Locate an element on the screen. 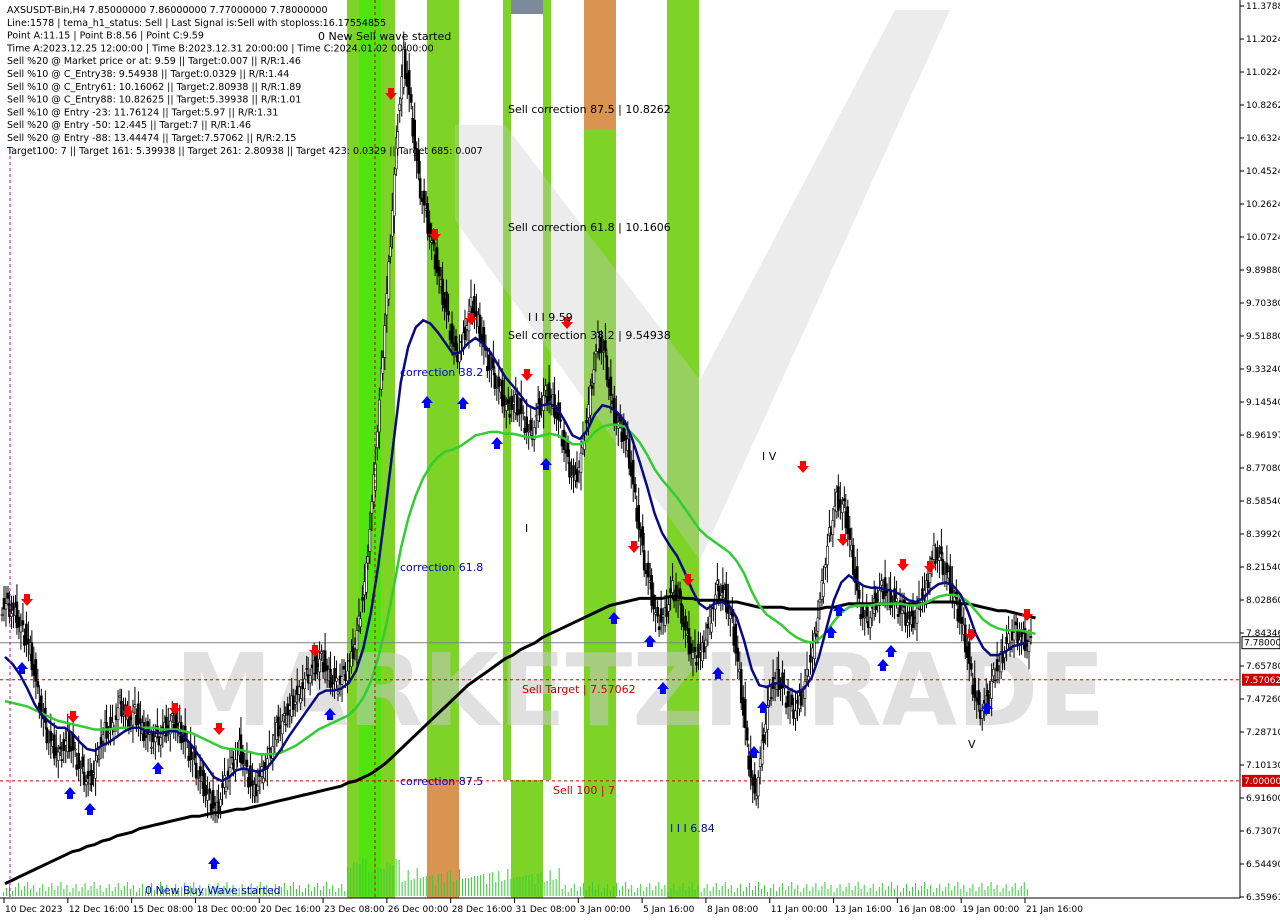  y-tick-label: 8.58540 is located at coordinates (1263, 502).